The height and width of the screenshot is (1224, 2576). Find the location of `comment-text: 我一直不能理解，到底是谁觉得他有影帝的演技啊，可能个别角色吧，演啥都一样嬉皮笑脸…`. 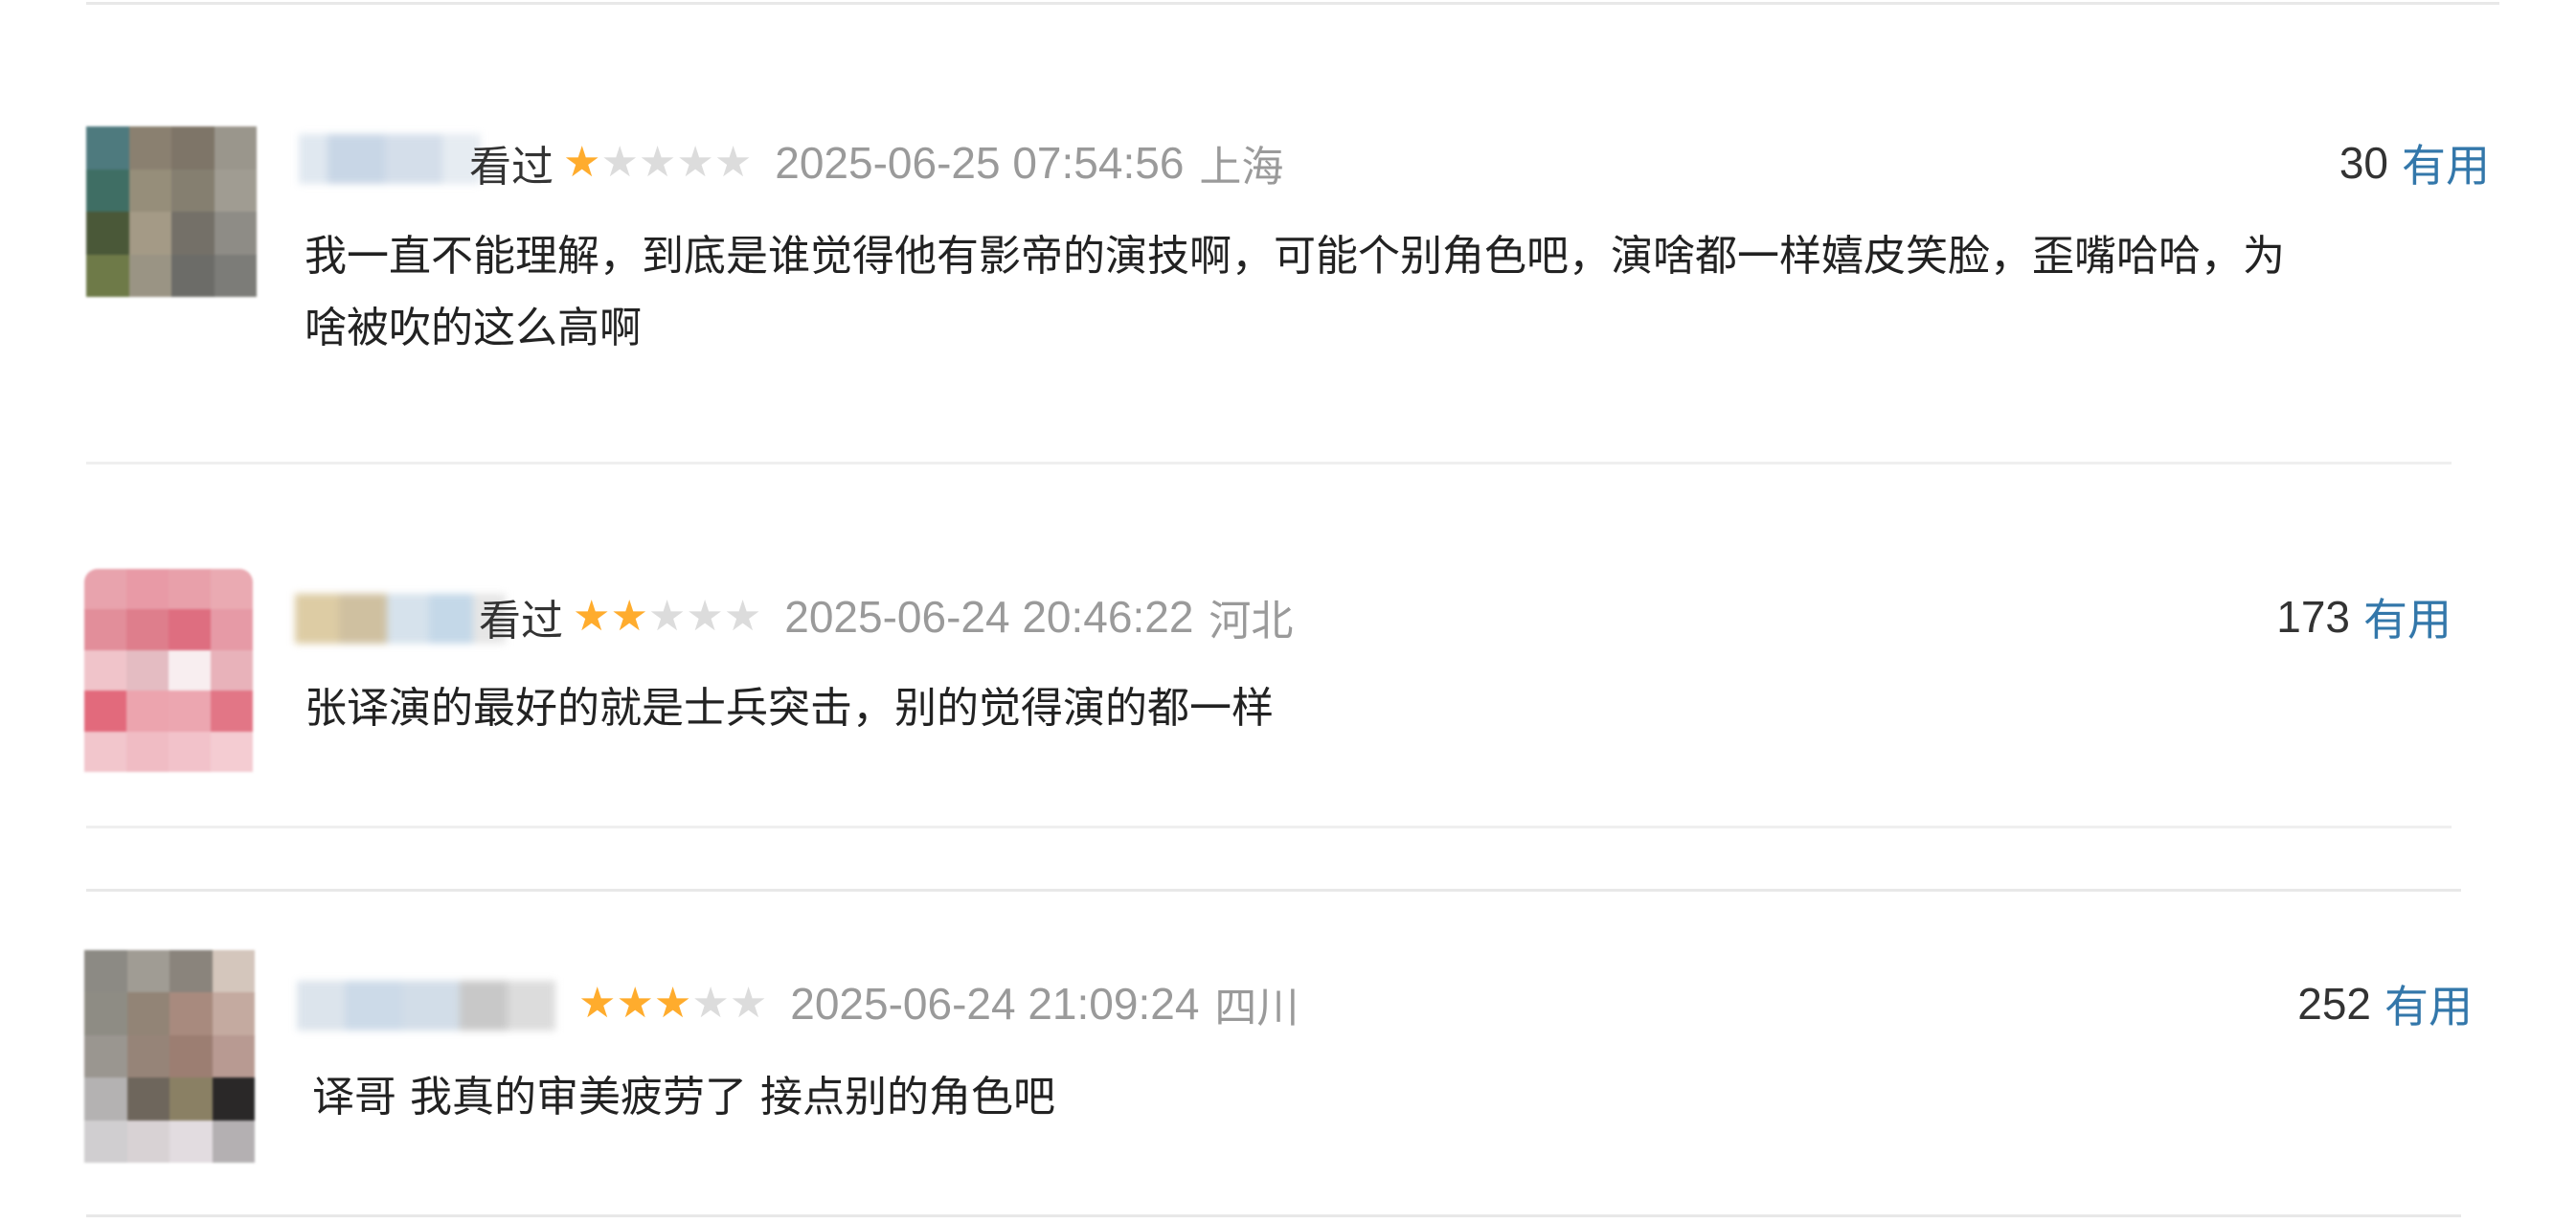

comment-text: 我一直不能理解，到底是谁觉得他有影帝的演技啊，可能个别角色吧，演啥都一样嬉皮笑脸… is located at coordinates (1295, 292).